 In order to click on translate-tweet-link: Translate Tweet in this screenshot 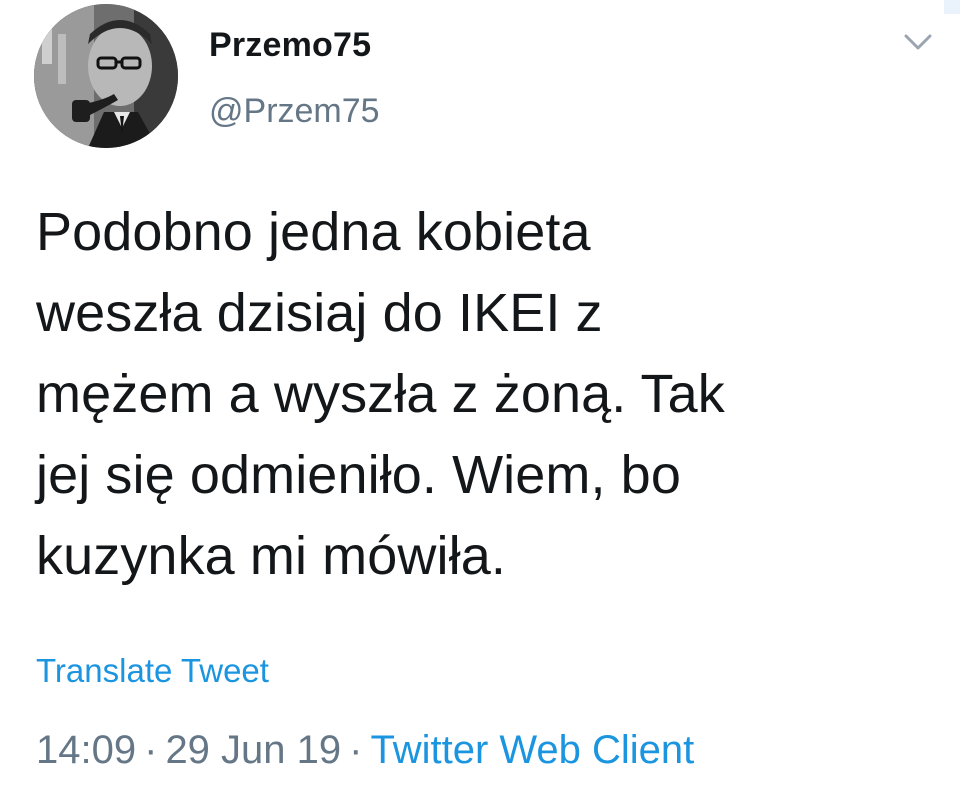, I will do `click(152, 671)`.